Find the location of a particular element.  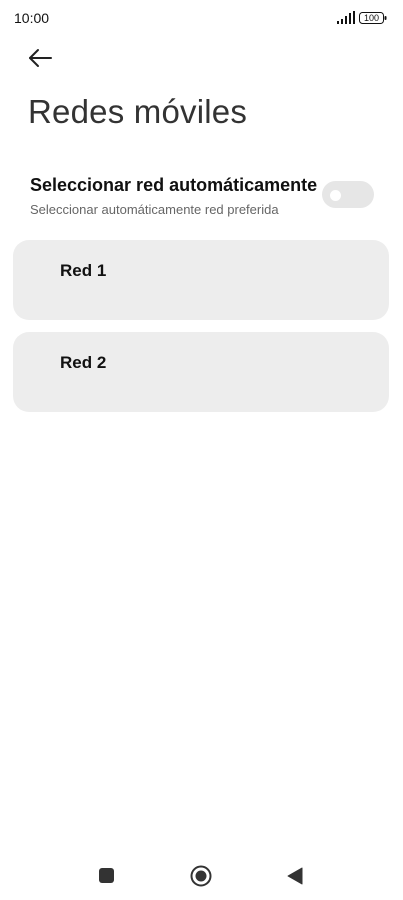

arrow-left-icon is located at coordinates (40, 58).